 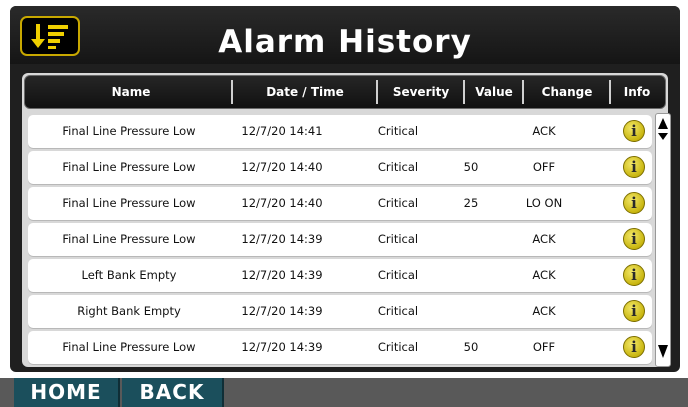 I want to click on alarm-name: Left Bank Empty, so click(x=129, y=275).